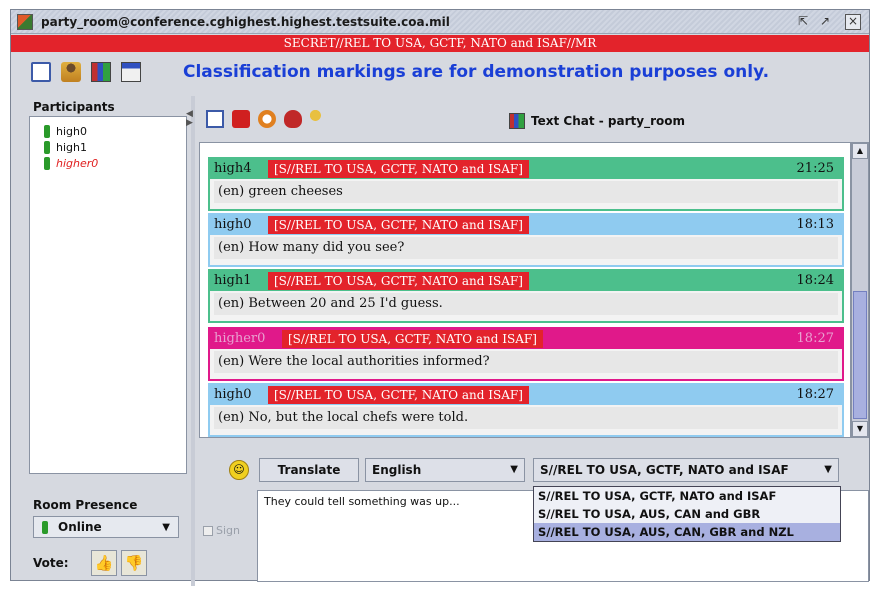 The image size is (879, 590). I want to click on chat-toolbar, so click(267, 119).